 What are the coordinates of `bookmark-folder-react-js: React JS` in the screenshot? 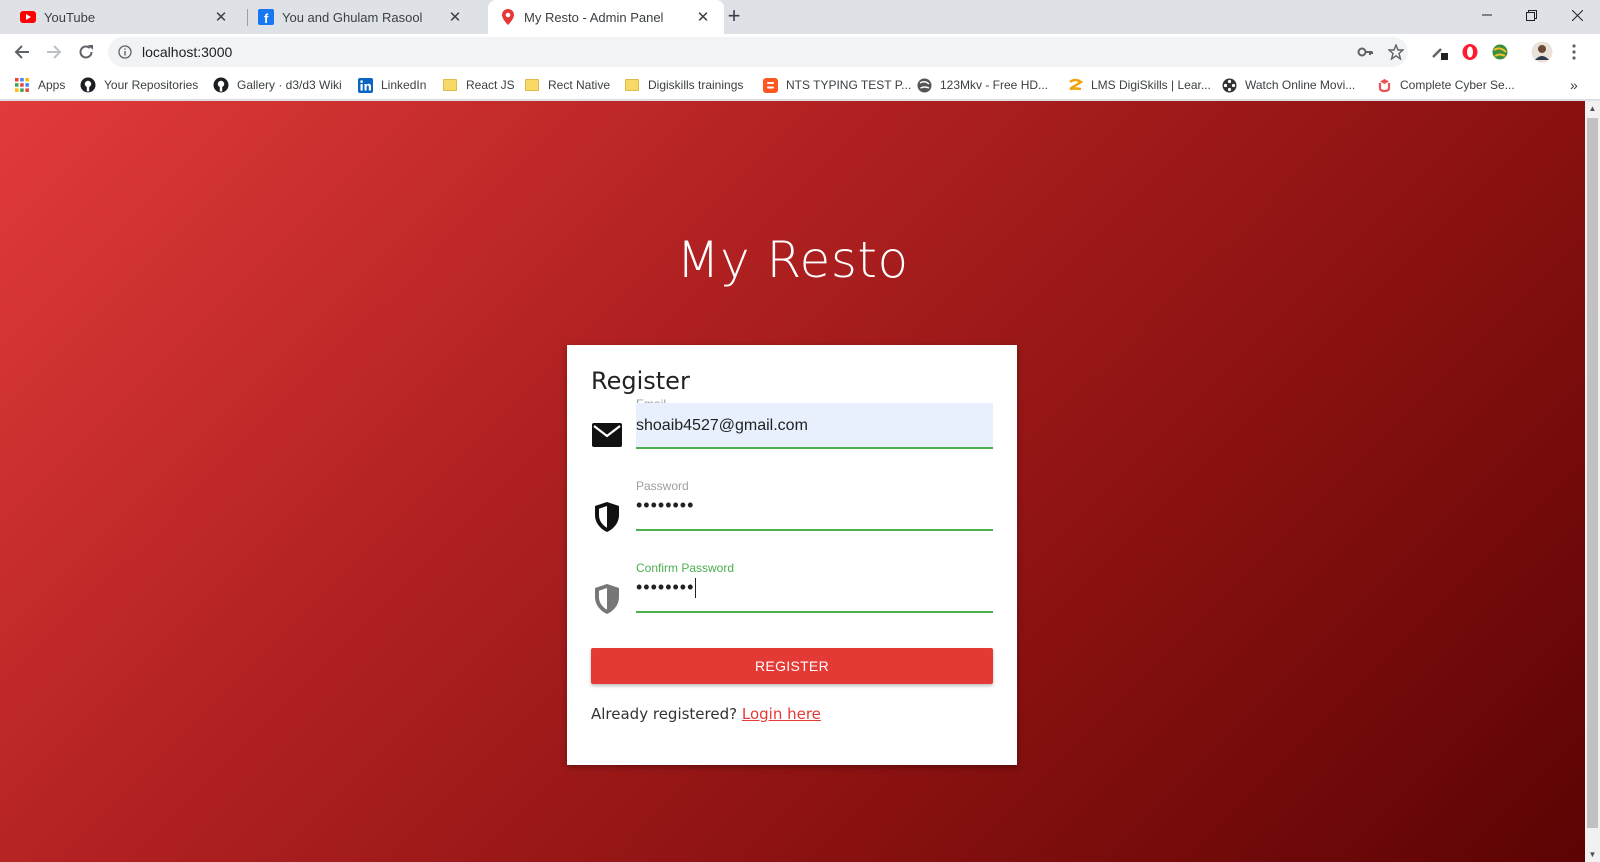 It's located at (478, 85).